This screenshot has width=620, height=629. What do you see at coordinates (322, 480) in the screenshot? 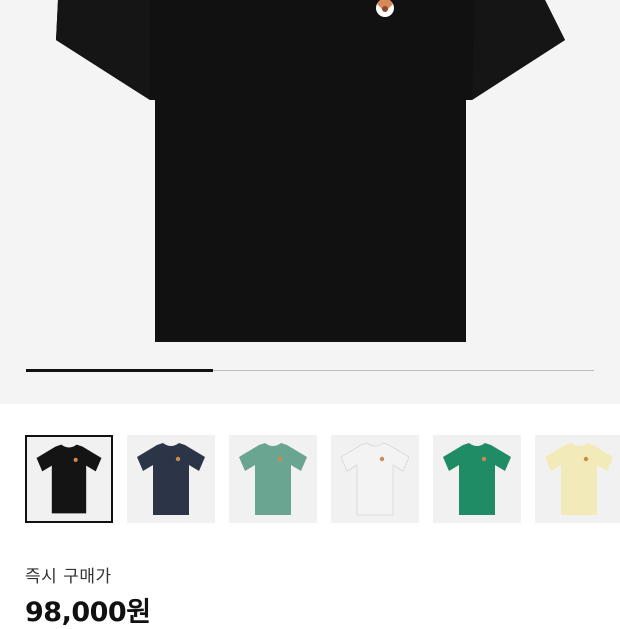
I see `color-thumbnail-list` at bounding box center [322, 480].